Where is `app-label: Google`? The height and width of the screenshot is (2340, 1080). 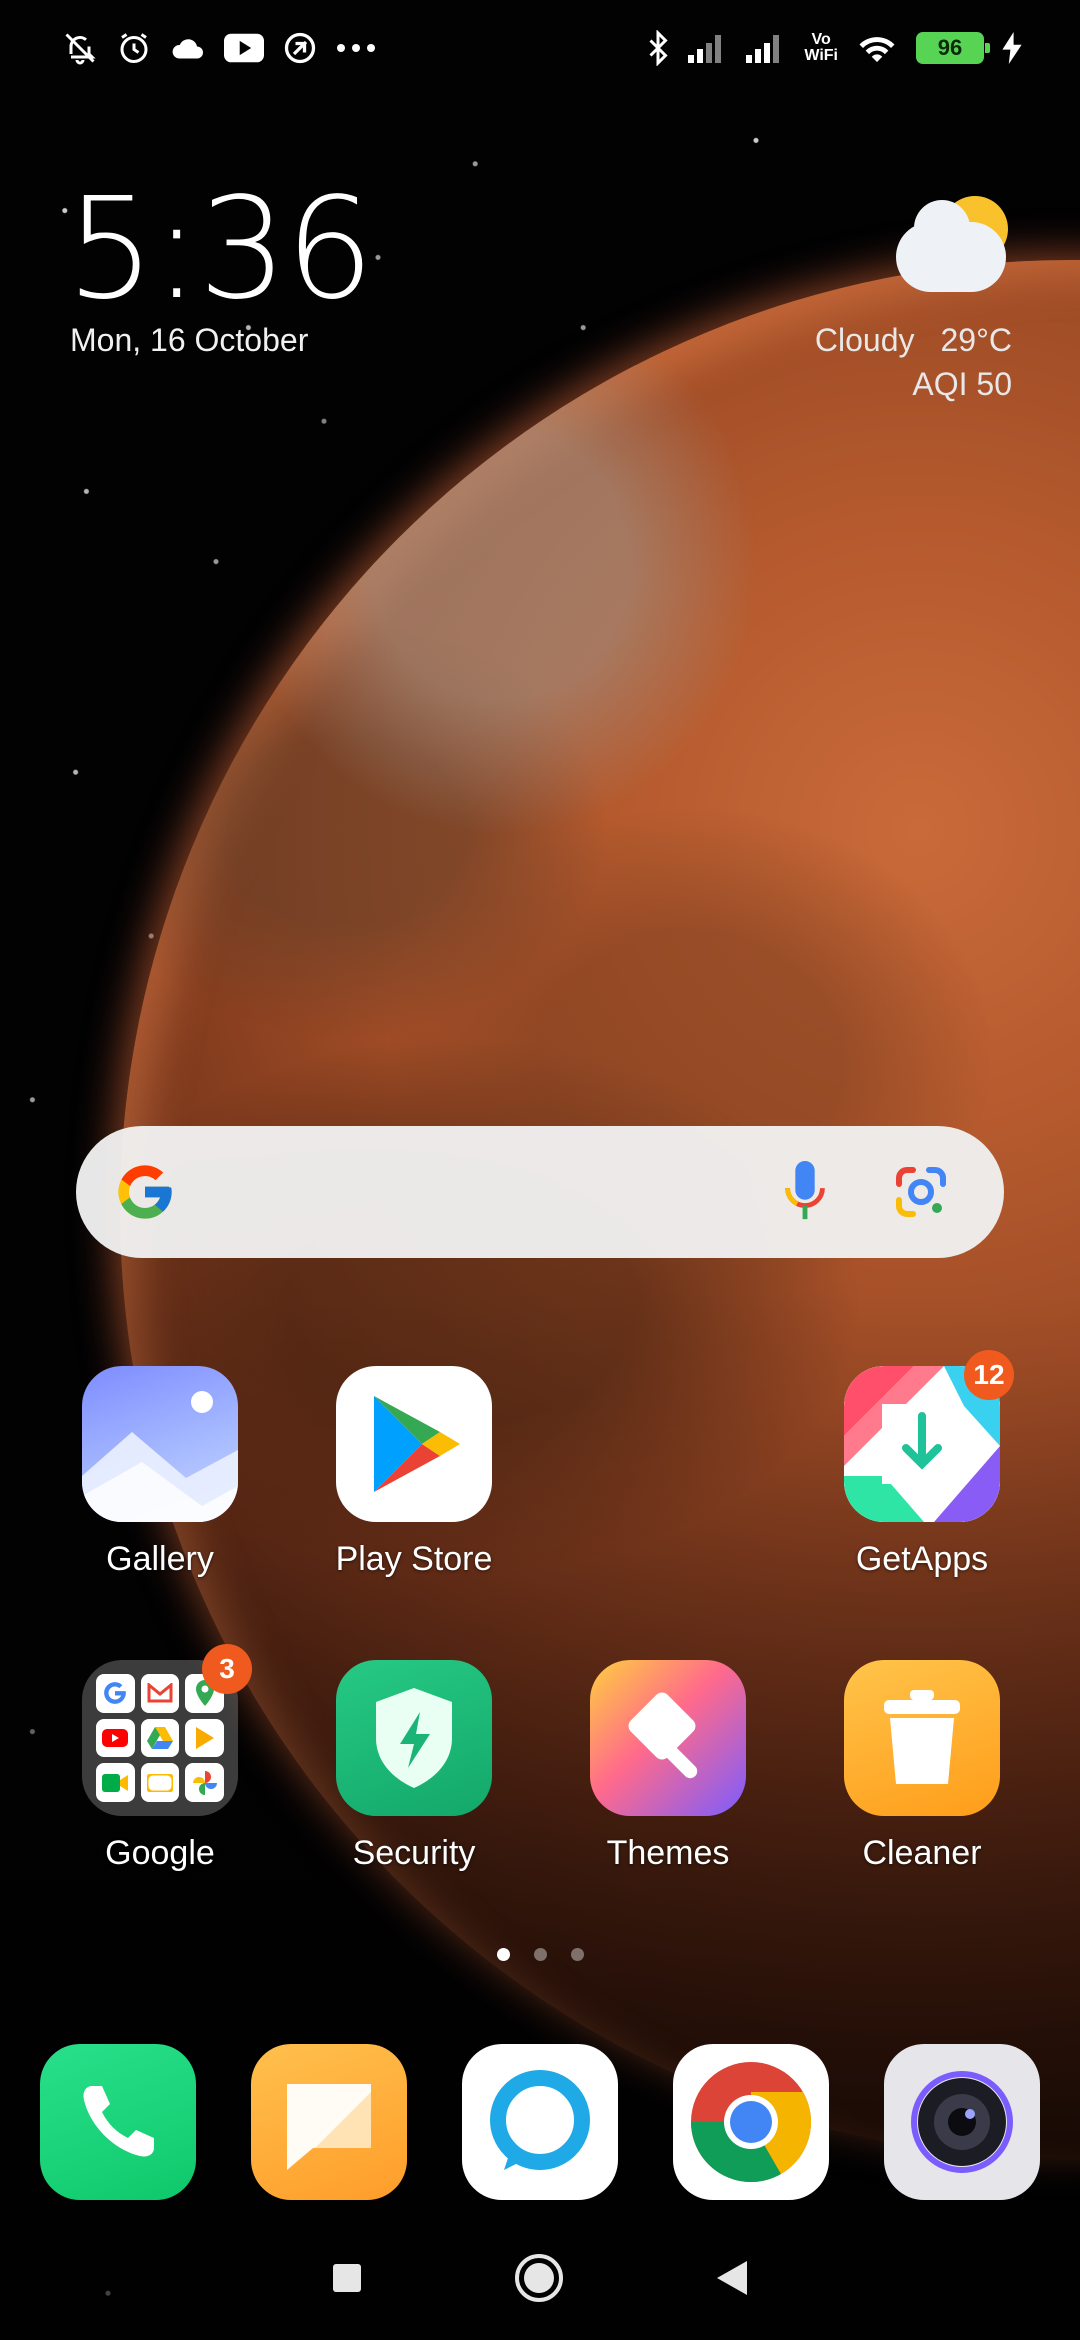 app-label: Google is located at coordinates (160, 1853).